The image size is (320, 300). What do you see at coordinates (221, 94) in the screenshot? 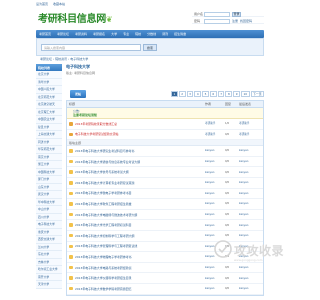
I see `page-link: 7` at bounding box center [221, 94].